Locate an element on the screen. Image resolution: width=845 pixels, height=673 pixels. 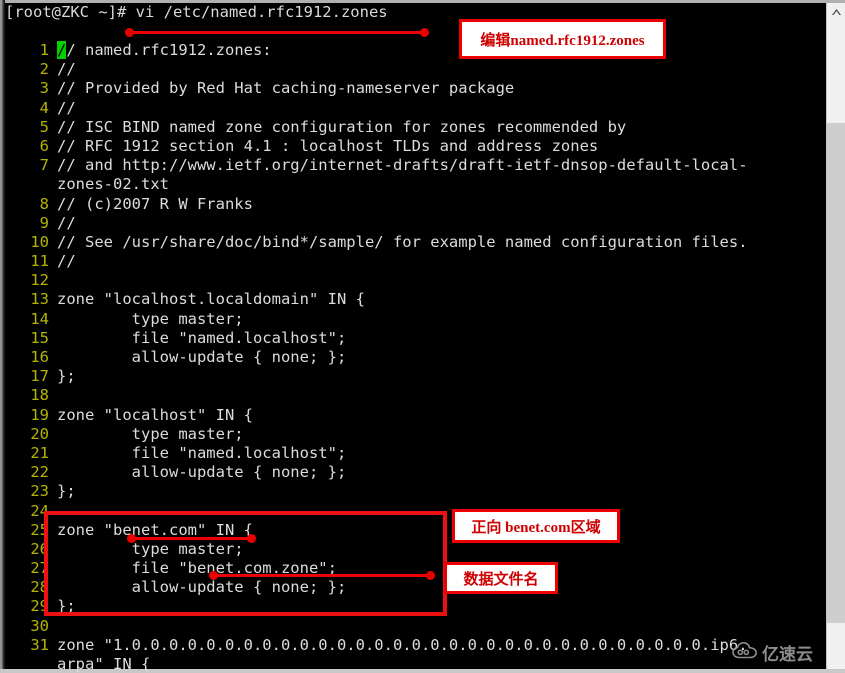
line-number: 10 is located at coordinates (39, 241).